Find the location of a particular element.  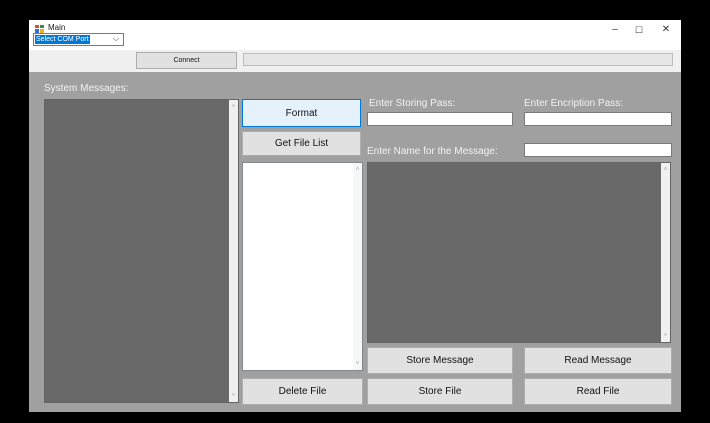

message-name-input is located at coordinates (598, 150).